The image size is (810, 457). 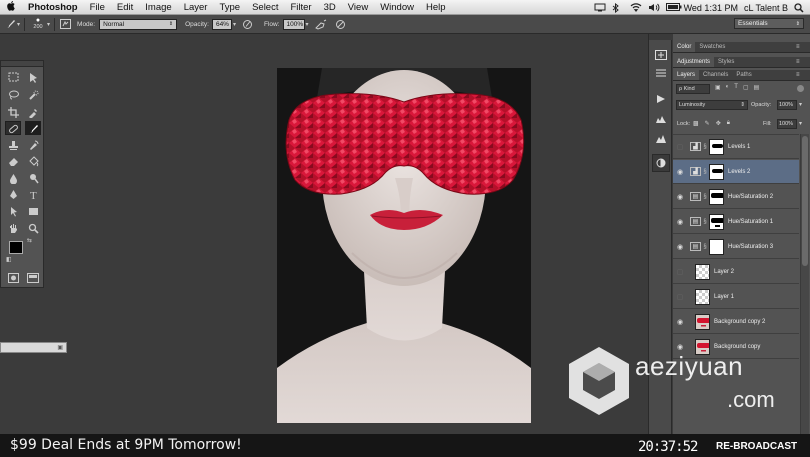 What do you see at coordinates (766, 8) in the screenshot?
I see `menubar-user: cL Talent B` at bounding box center [766, 8].